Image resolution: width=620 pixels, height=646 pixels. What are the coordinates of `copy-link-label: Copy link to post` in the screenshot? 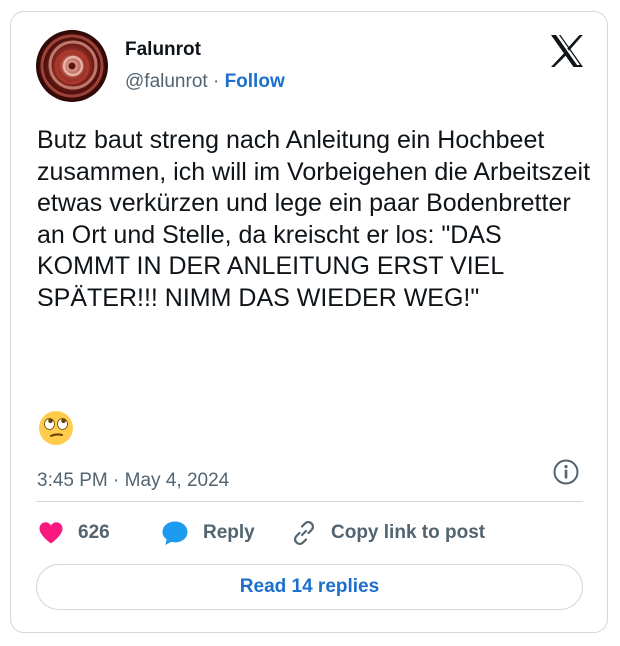 It's located at (408, 532).